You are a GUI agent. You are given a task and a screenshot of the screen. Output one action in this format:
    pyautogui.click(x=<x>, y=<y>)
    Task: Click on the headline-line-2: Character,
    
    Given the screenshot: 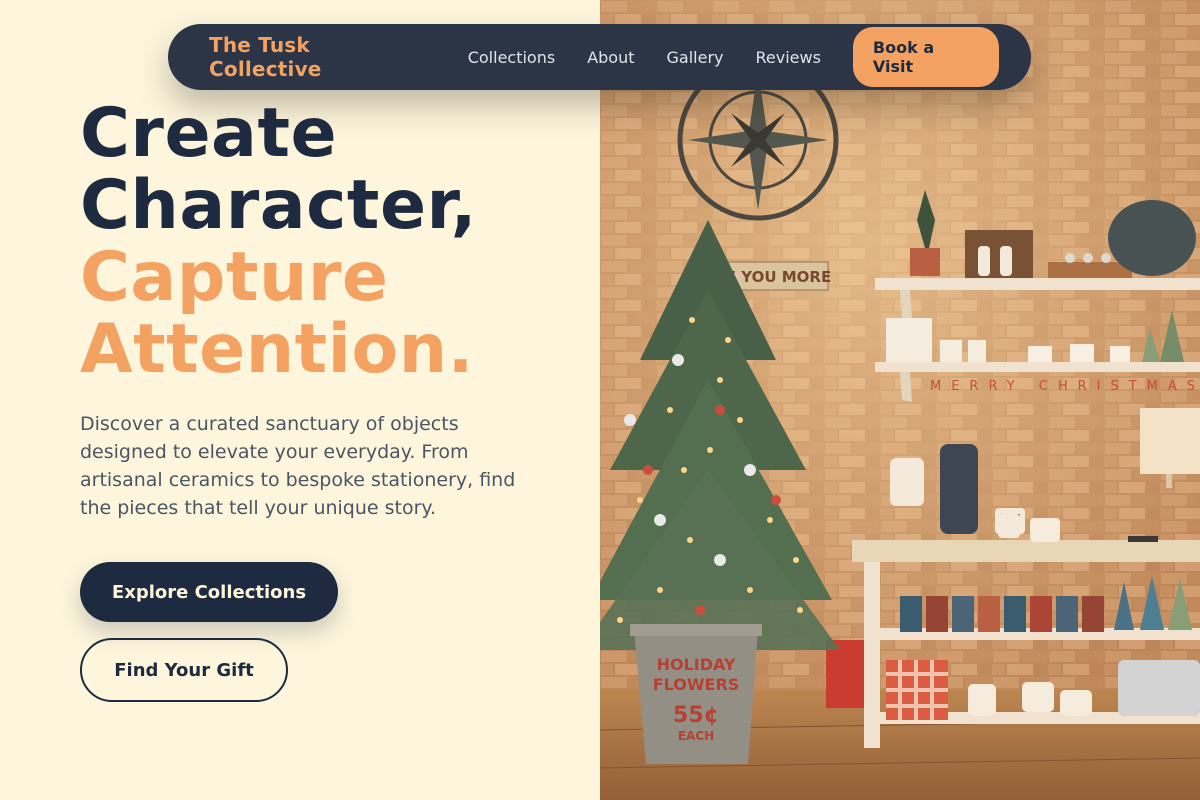 What is the action you would take?
    pyautogui.click(x=278, y=205)
    